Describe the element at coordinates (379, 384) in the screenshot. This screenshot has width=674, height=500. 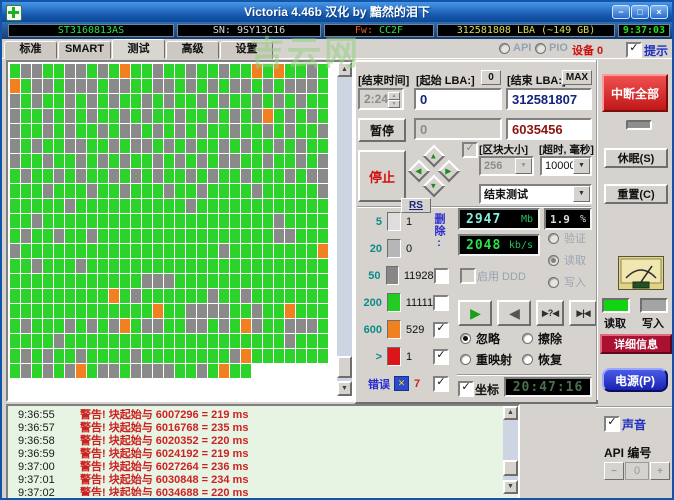
I see `legend-scale: 错误` at that location.